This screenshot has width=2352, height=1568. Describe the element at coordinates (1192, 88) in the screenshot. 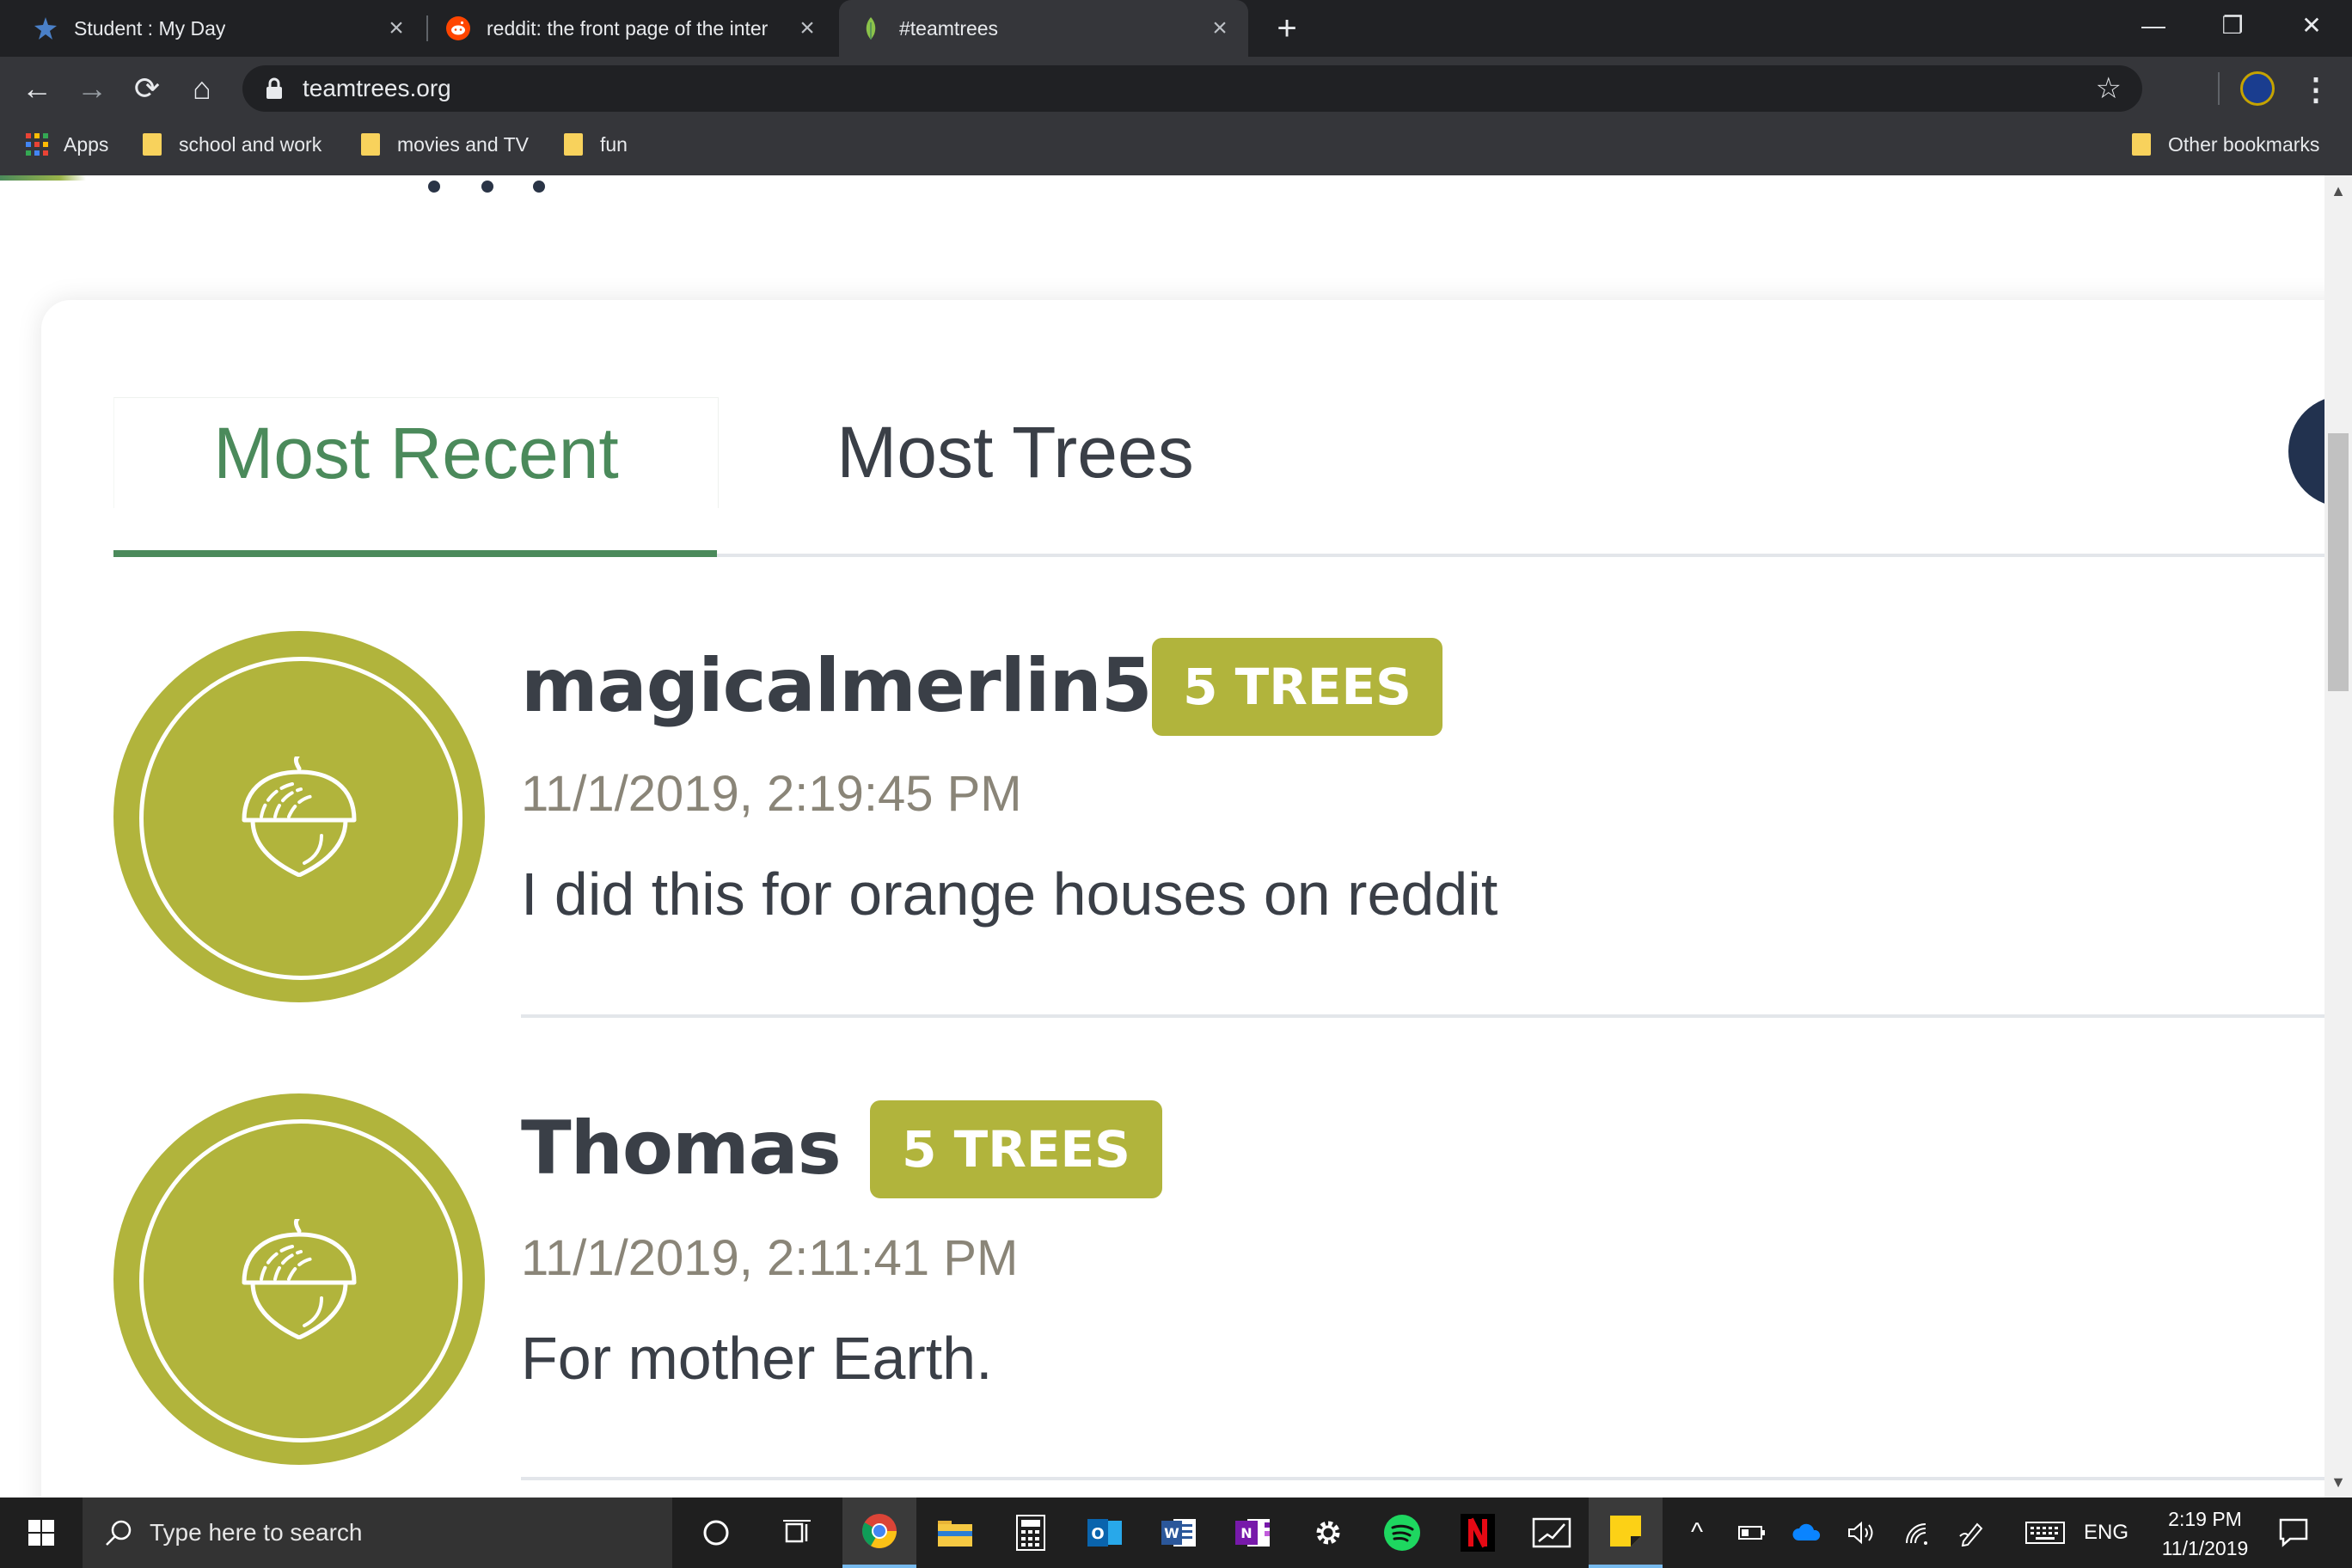

I see `address-bar: teamtrees.org ☆` at that location.